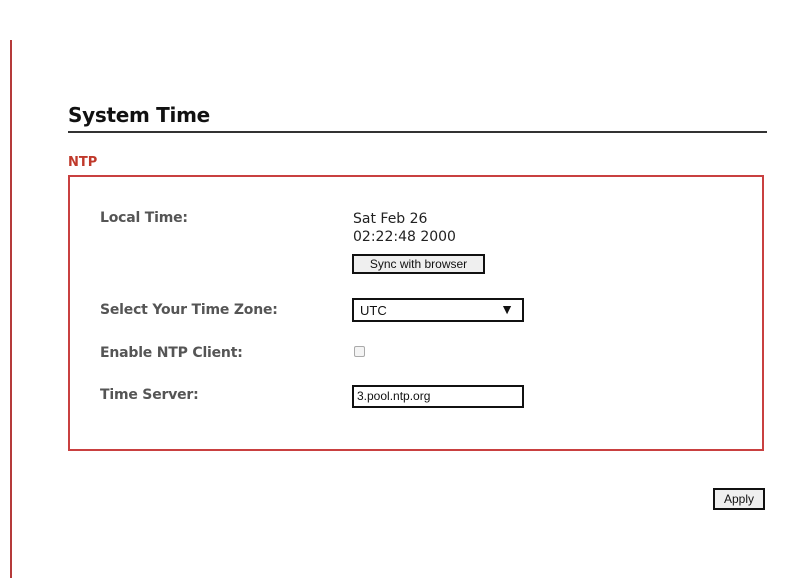  Describe the element at coordinates (359, 351) in the screenshot. I see `enable-ntp-client-checkbox` at that location.